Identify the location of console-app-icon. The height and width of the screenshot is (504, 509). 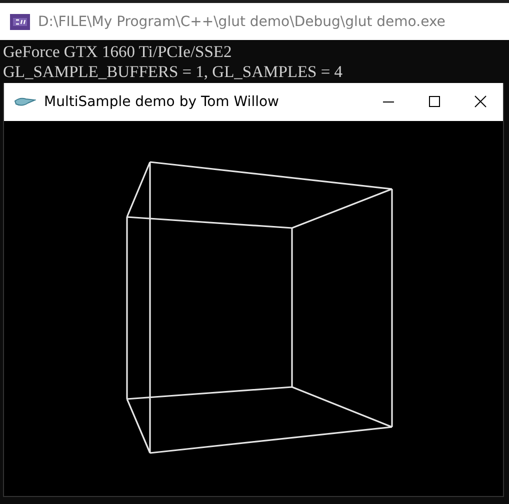
(20, 22).